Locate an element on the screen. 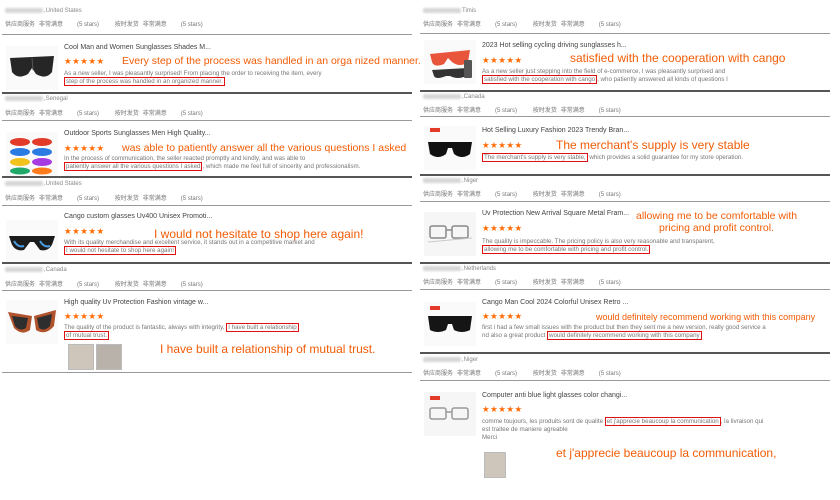 This screenshot has width=840, height=500. reviewer-location: ,Netherlands is located at coordinates (459, 269).